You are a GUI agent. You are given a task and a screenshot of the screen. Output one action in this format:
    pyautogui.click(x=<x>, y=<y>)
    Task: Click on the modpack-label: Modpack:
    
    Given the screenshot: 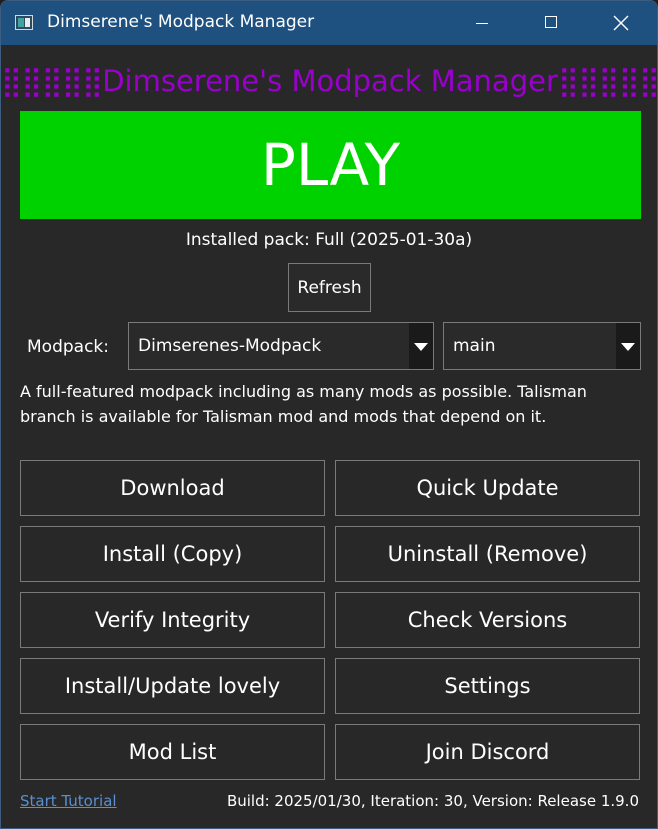 What is the action you would take?
    pyautogui.click(x=68, y=347)
    